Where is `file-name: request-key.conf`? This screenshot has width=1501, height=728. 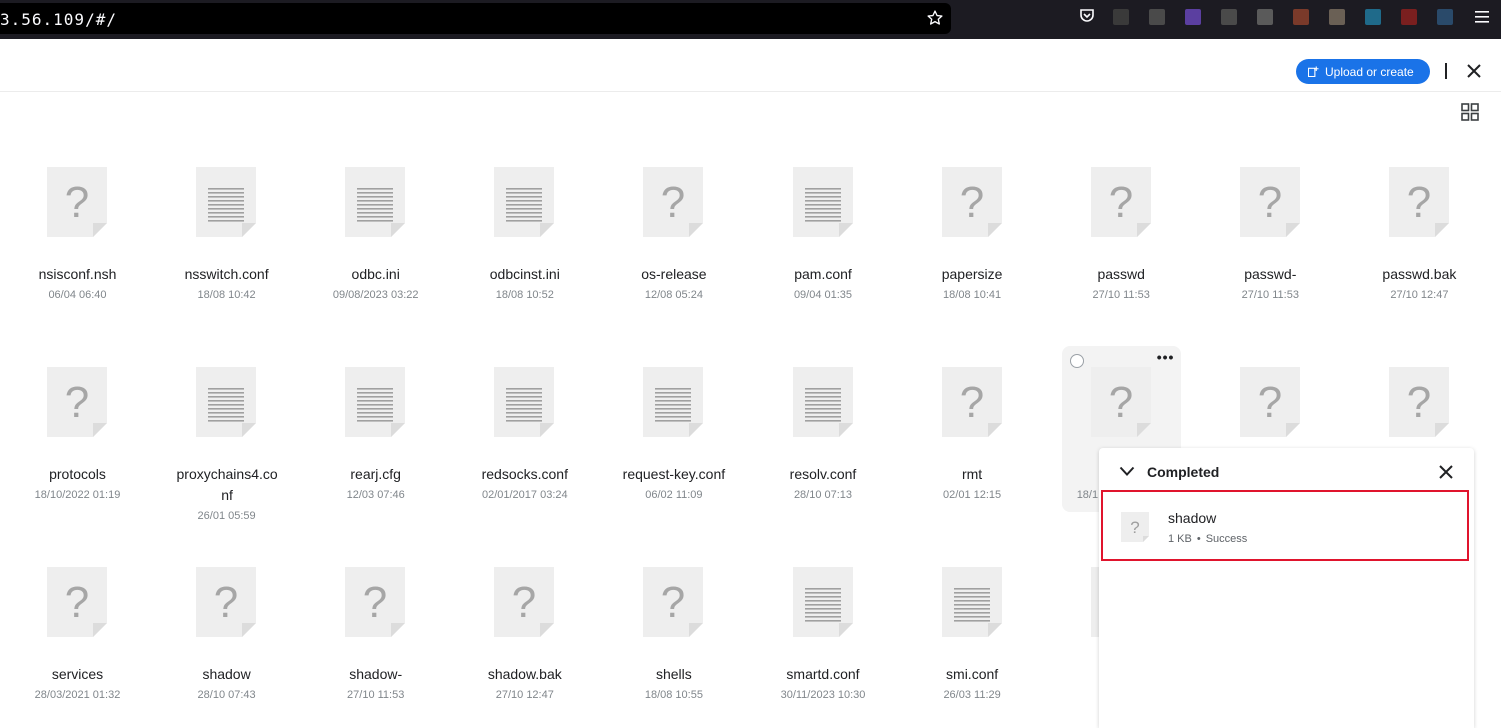 file-name: request-key.conf is located at coordinates (674, 474).